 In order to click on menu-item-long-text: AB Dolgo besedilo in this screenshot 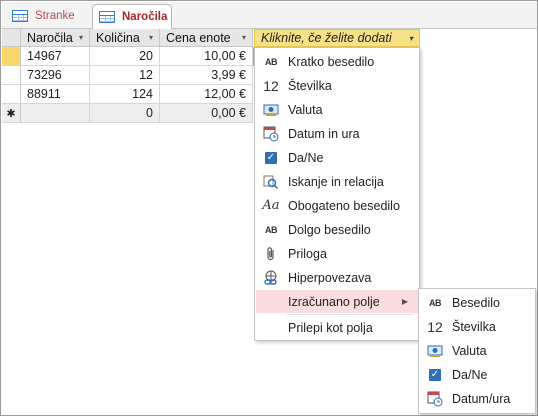, I will do `click(337, 229)`.